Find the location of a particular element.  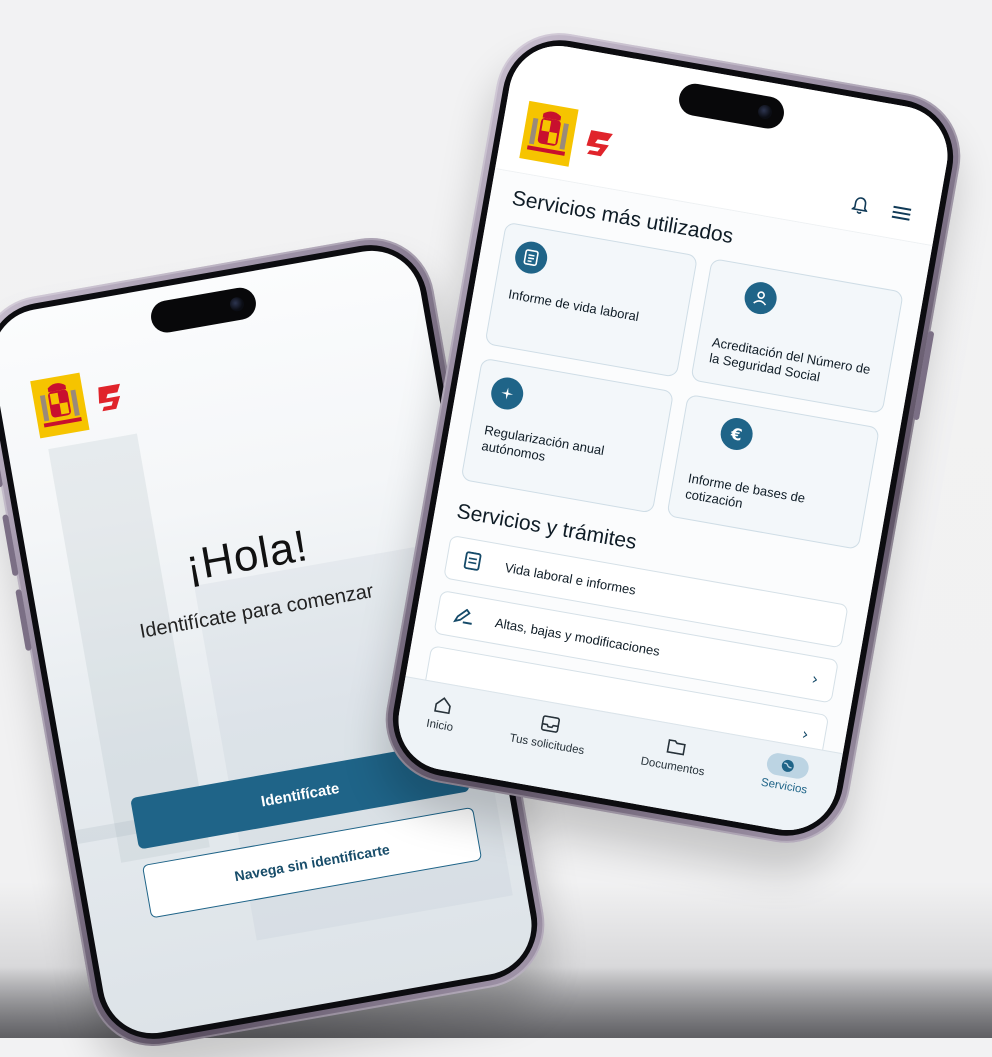

sparkle-icon is located at coordinates (507, 393).